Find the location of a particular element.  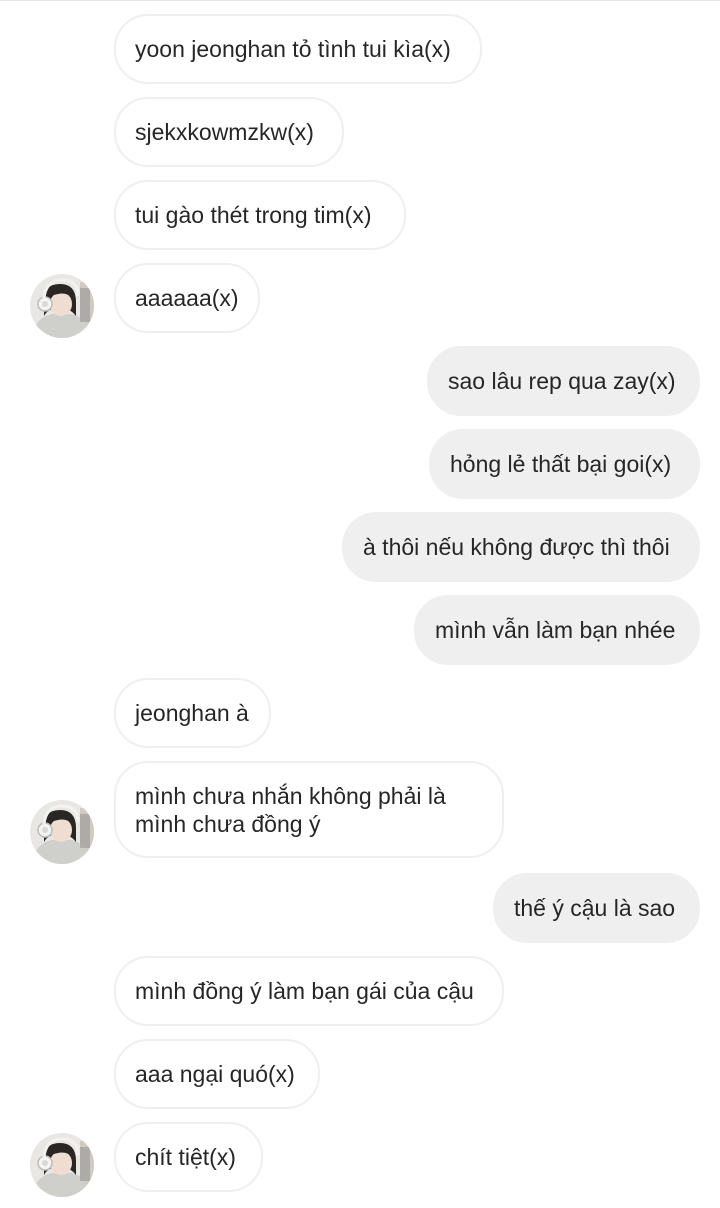

top-divider is located at coordinates (360, 0).